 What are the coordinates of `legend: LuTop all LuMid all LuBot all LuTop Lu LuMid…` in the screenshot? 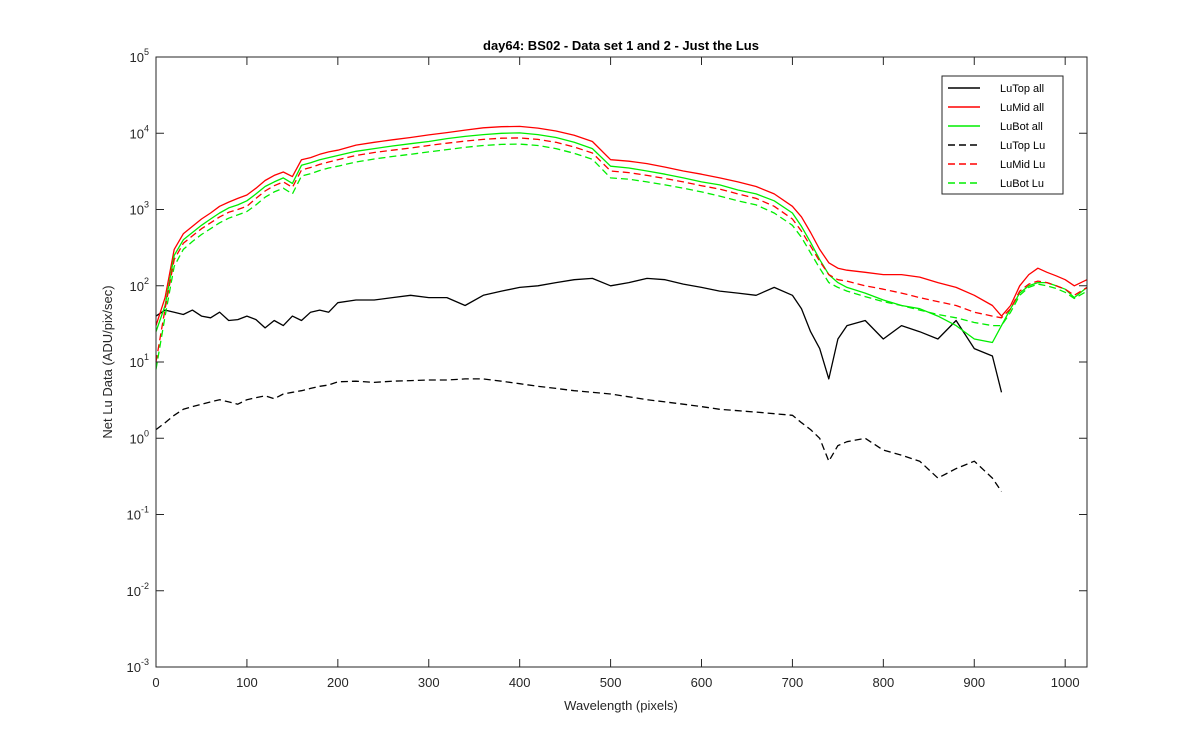 It's located at (1002, 135).